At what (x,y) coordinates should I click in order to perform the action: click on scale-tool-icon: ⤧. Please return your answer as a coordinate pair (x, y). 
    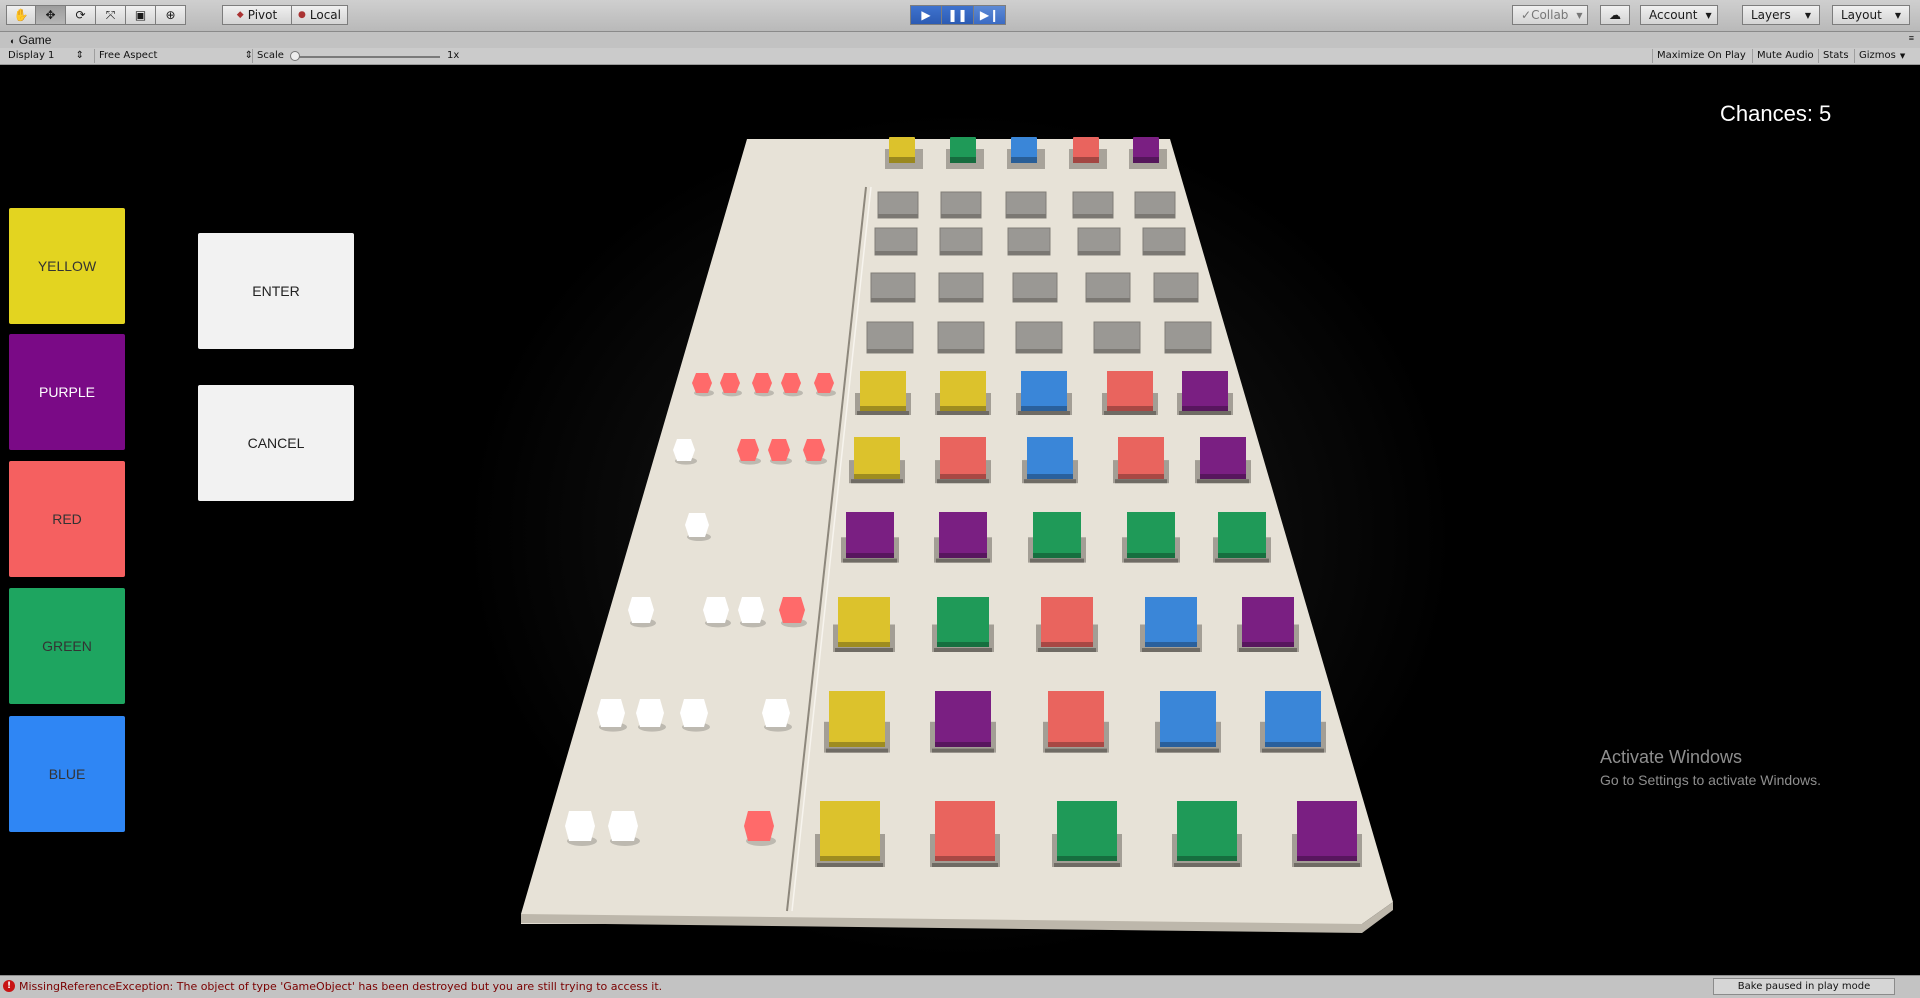
    Looking at the image, I should click on (111, 15).